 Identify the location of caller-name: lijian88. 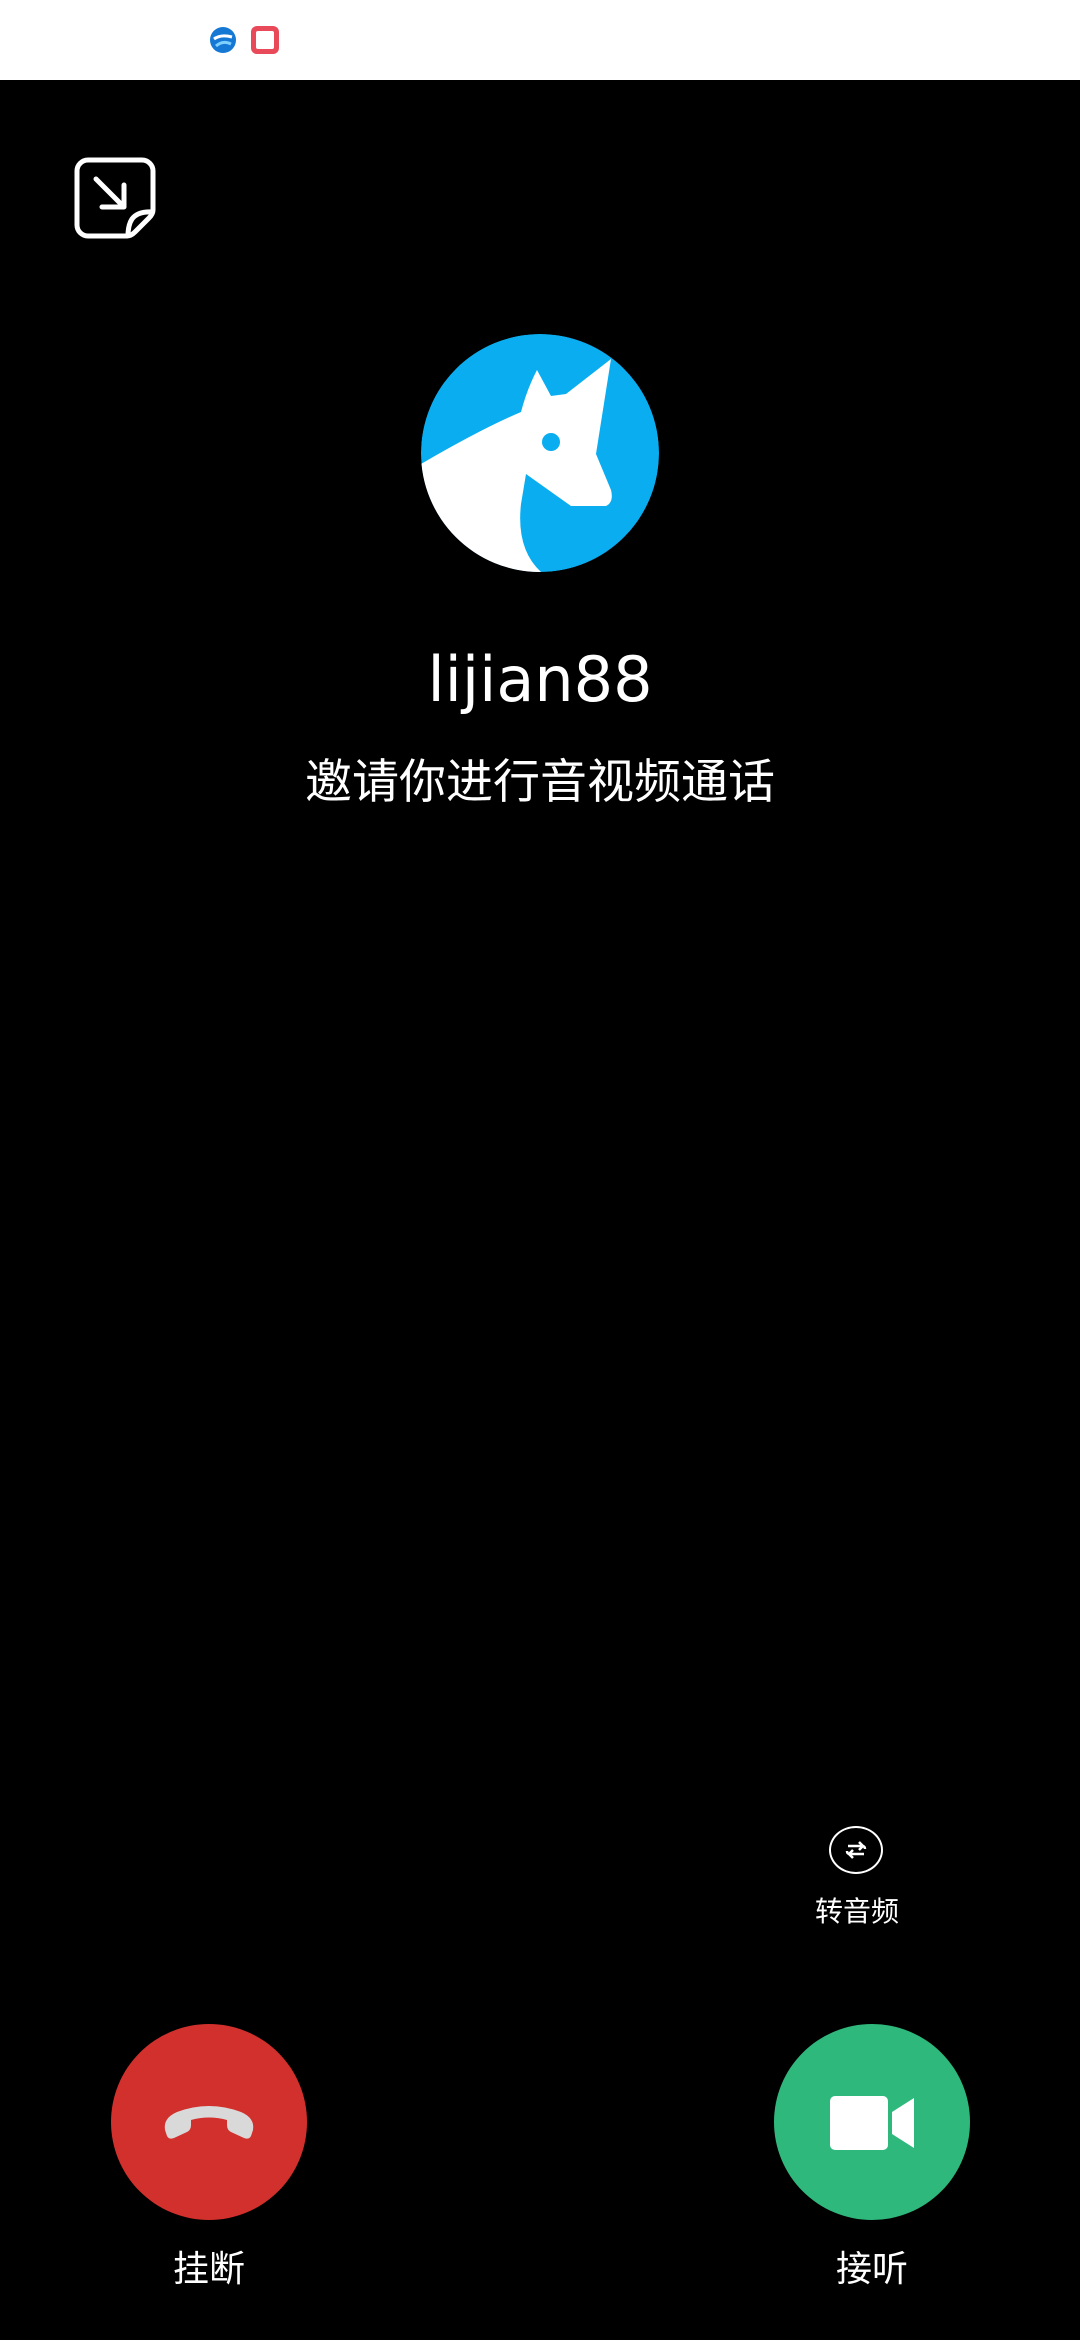
(540, 679).